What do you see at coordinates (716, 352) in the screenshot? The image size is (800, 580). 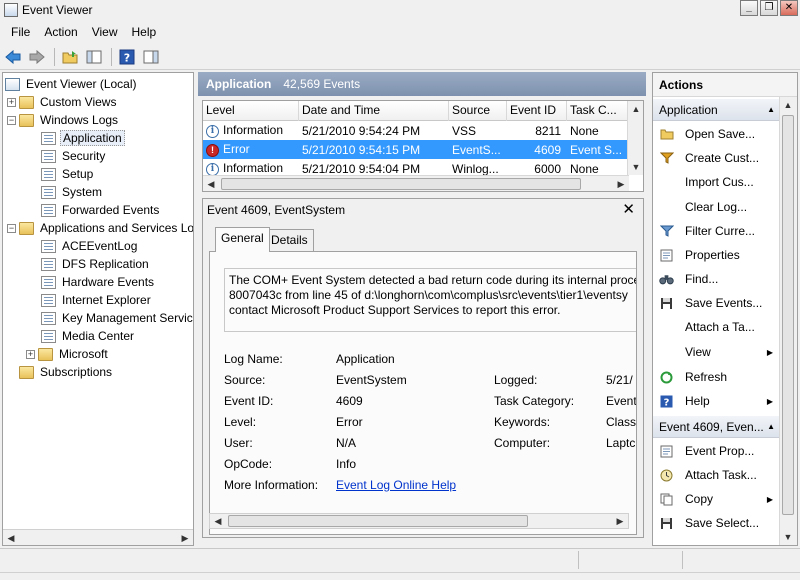 I see `action-view: View ▶` at bounding box center [716, 352].